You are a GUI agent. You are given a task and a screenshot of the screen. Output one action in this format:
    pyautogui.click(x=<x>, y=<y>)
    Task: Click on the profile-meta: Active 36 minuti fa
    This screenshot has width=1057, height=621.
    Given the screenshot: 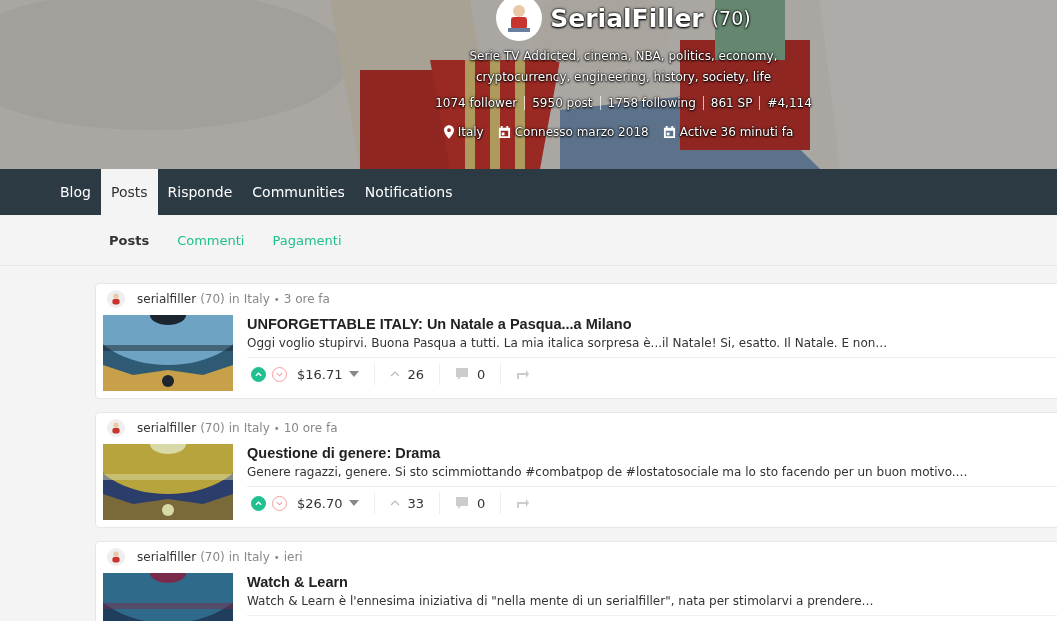 What is the action you would take?
    pyautogui.click(x=736, y=132)
    